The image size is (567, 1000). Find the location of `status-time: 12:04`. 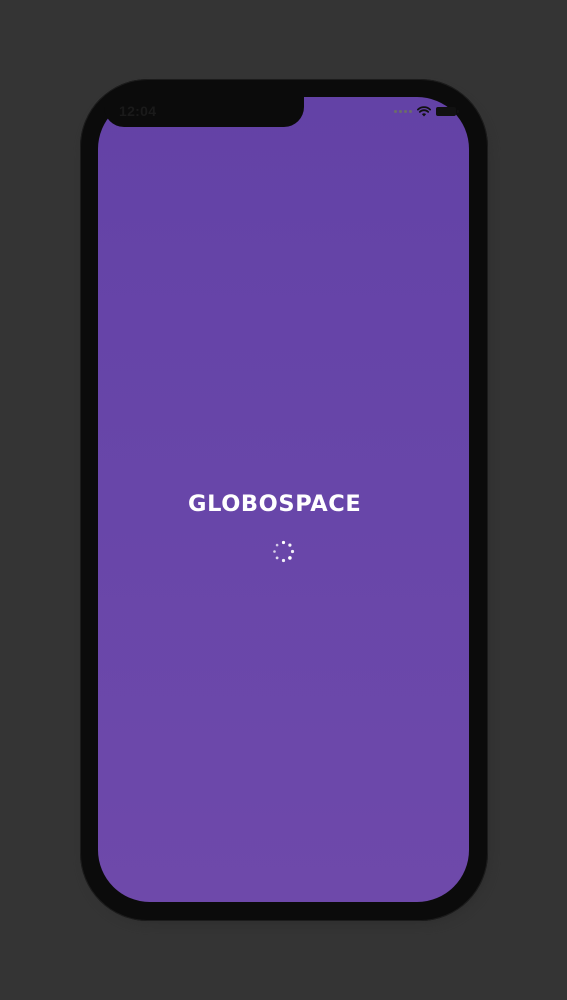

status-time: 12:04 is located at coordinates (138, 111).